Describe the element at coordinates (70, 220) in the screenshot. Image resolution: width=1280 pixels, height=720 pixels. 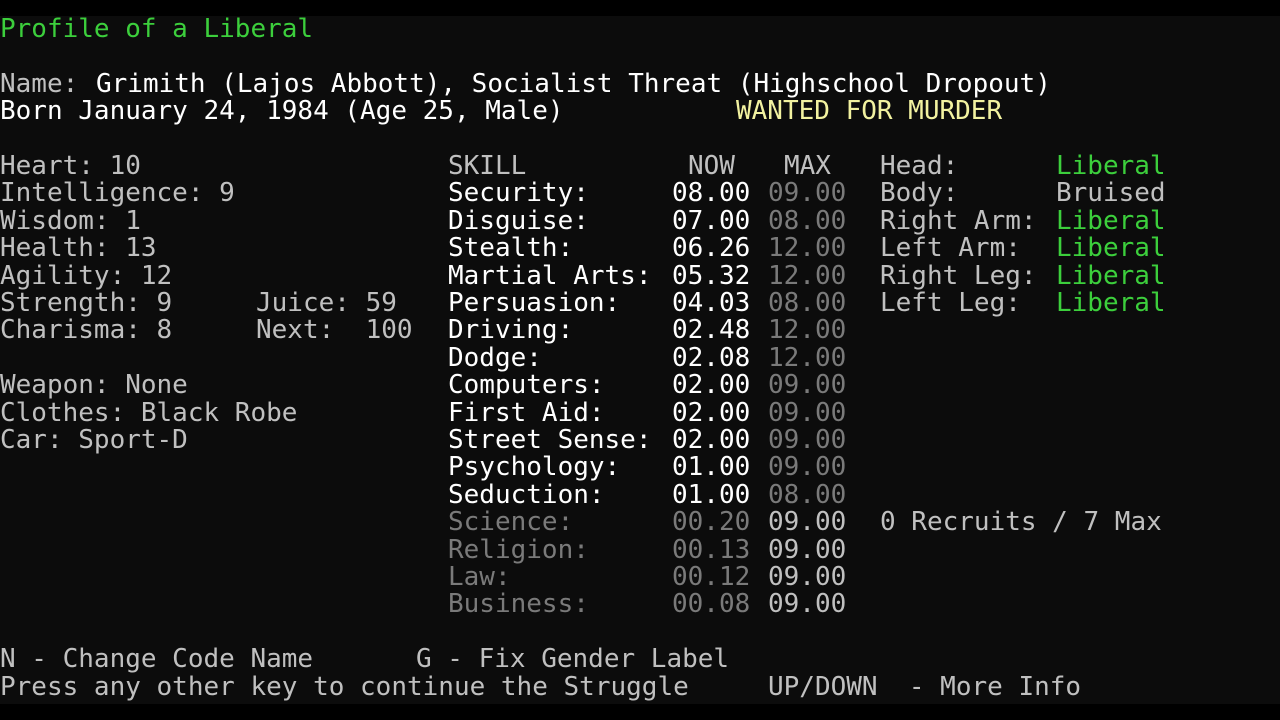
I see `attr-wisdom: Wisdom: 1` at that location.